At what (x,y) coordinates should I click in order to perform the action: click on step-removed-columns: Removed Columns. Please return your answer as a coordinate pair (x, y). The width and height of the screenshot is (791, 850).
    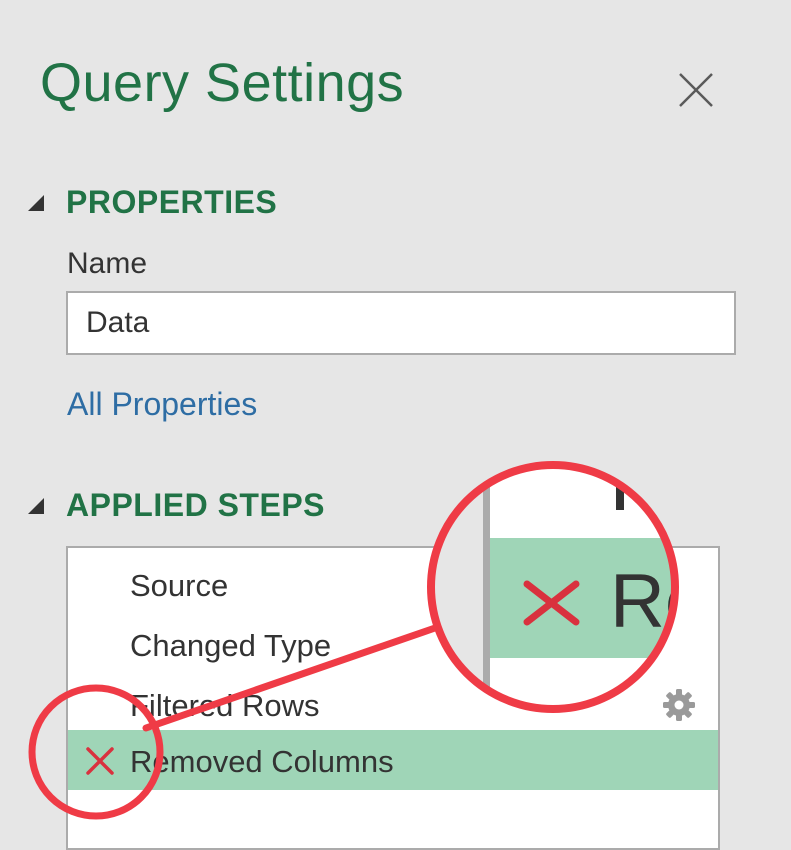
    Looking at the image, I should click on (393, 760).